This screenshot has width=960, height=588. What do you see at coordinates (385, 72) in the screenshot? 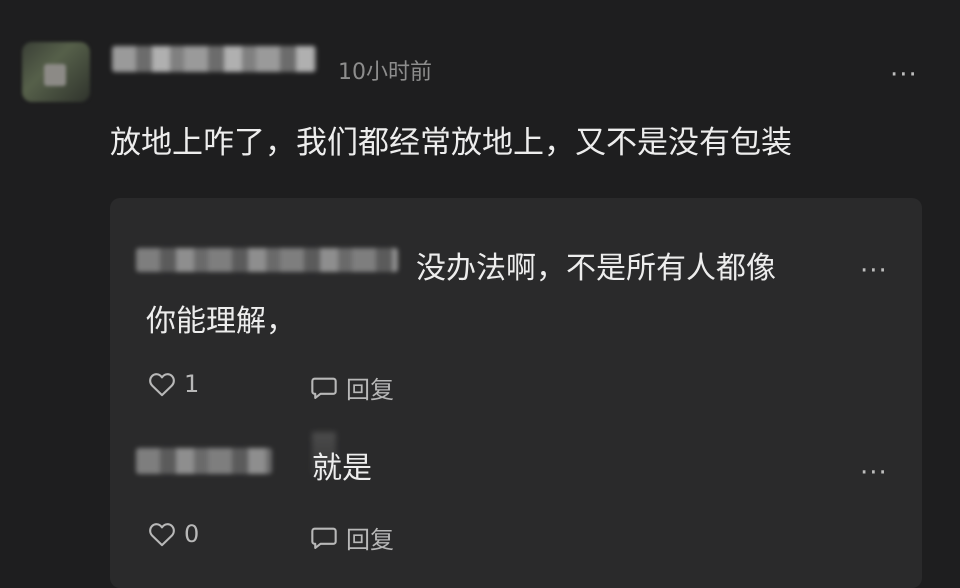
I see `comment-timestamp: 10小时前` at bounding box center [385, 72].